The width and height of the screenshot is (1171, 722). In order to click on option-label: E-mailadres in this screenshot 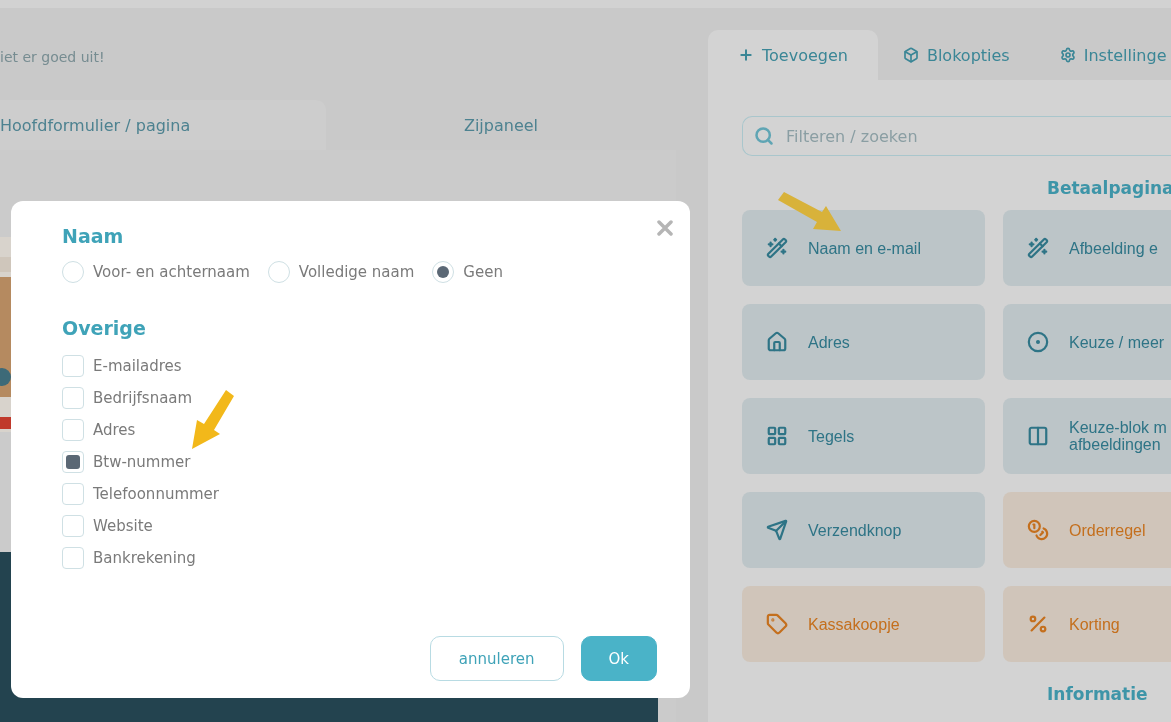, I will do `click(137, 366)`.